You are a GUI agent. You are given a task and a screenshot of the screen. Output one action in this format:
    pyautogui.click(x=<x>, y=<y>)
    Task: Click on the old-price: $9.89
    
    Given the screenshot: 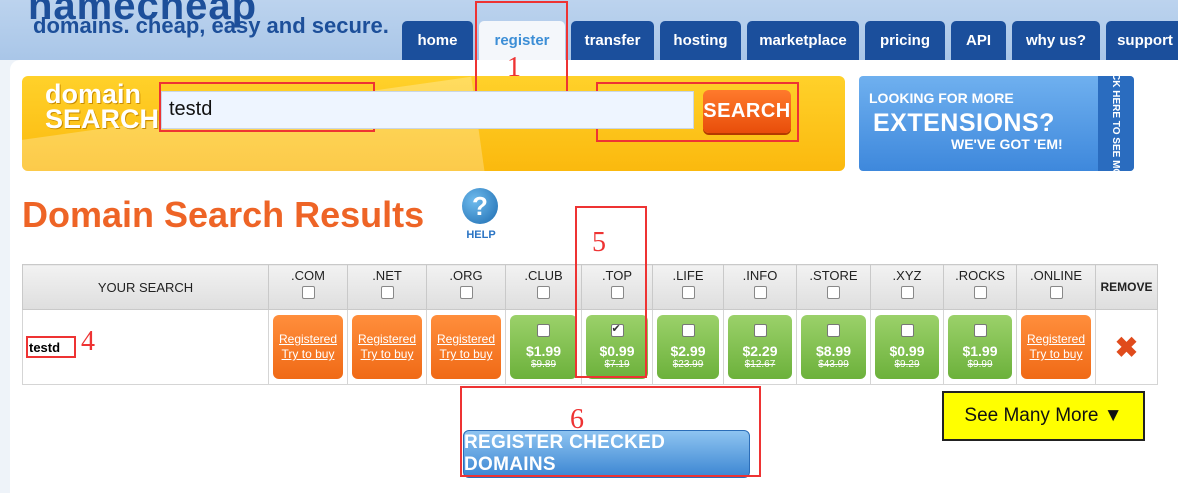 What is the action you would take?
    pyautogui.click(x=543, y=364)
    